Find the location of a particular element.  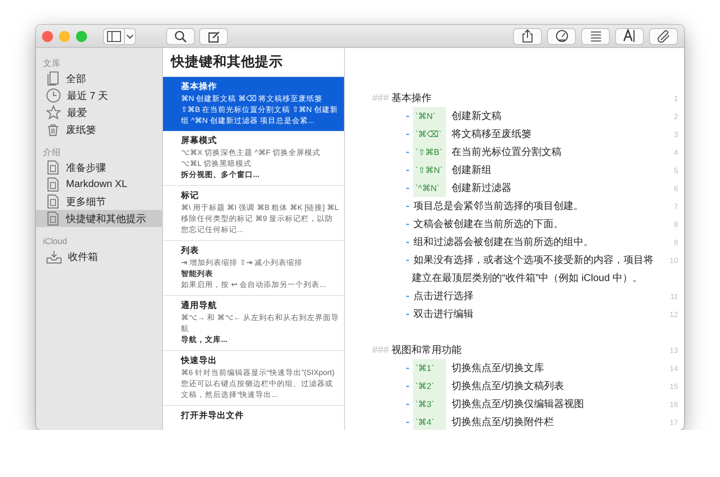

sidebar-item: 更多细节 is located at coordinates (99, 201).